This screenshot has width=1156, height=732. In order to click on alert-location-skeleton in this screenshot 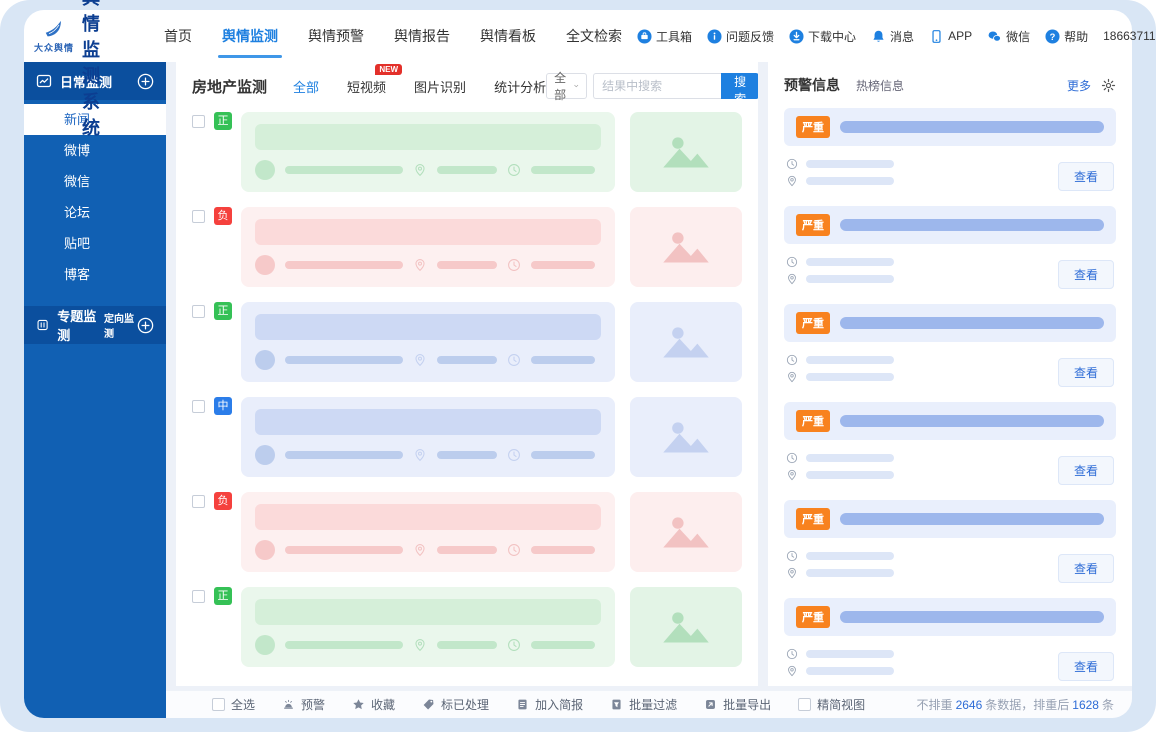, I will do `click(850, 671)`.